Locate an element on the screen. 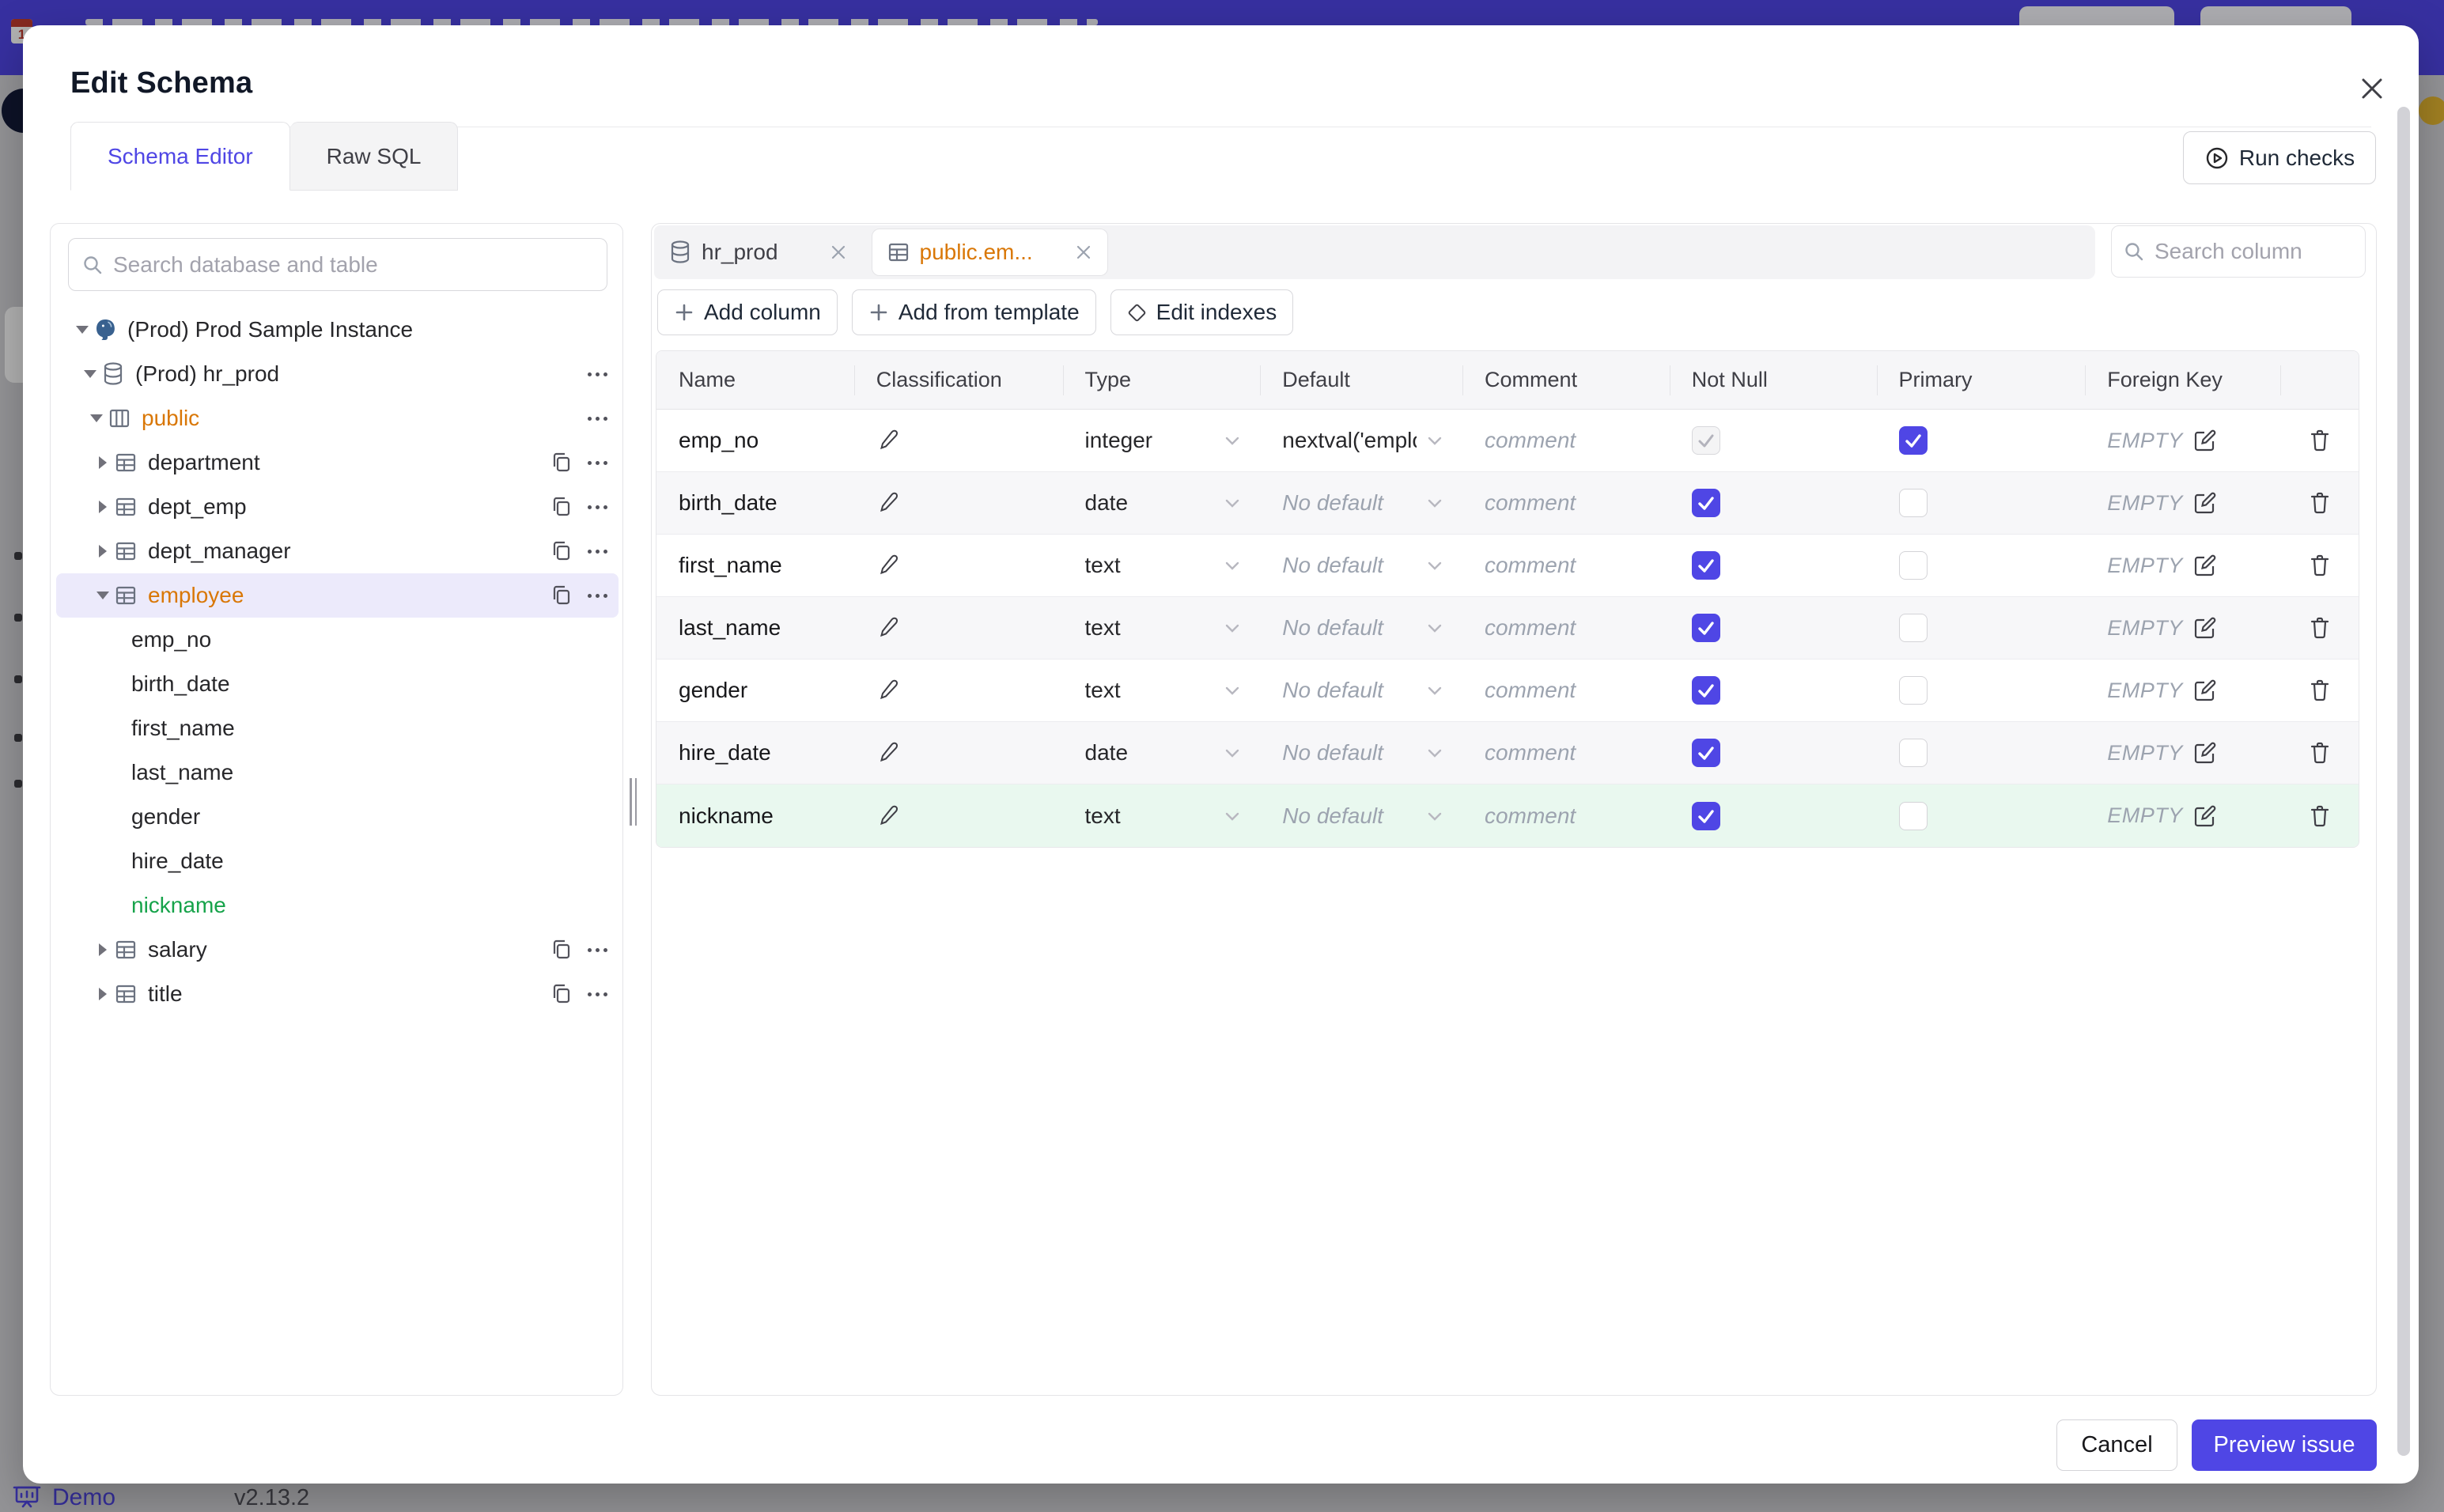 This screenshot has width=2444, height=1512. tree-item-dept-manager: dept_manager is located at coordinates (337, 551).